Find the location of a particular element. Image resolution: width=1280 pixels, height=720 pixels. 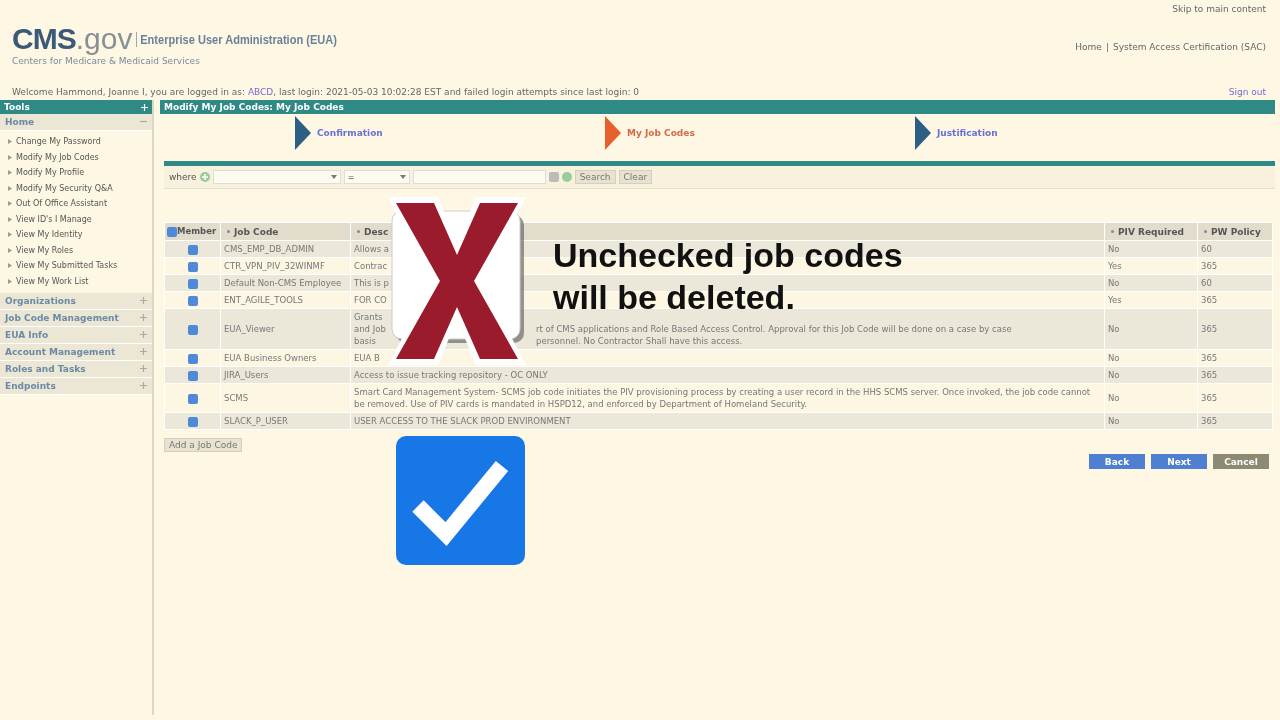

action-button: Next is located at coordinates (1179, 461).